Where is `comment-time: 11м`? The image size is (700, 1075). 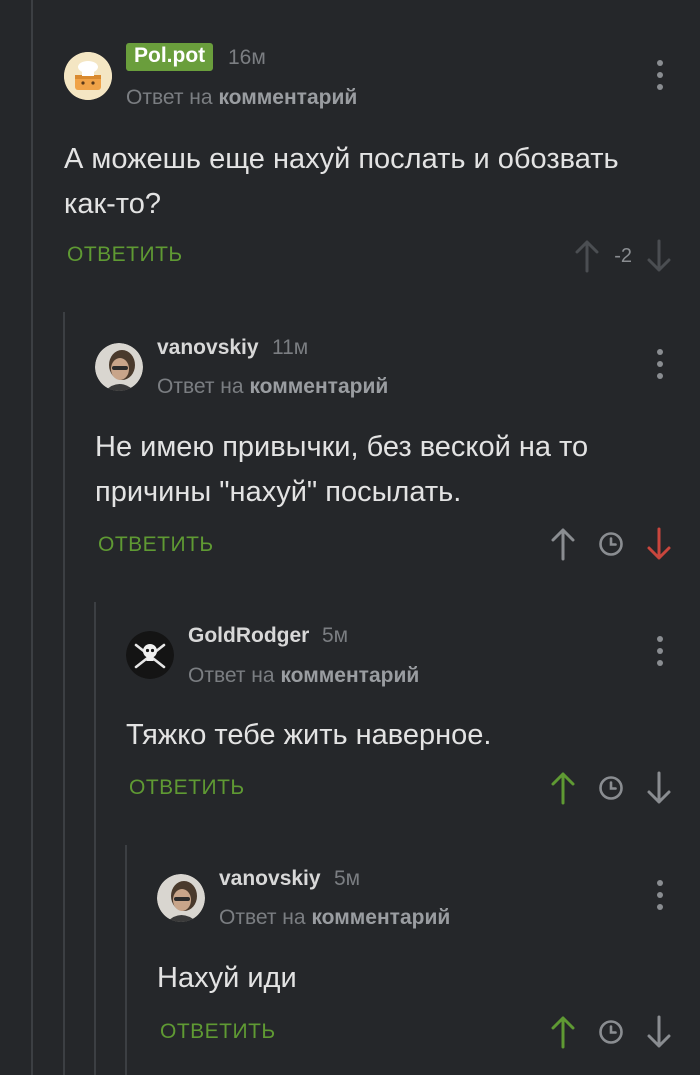 comment-time: 11м is located at coordinates (290, 347).